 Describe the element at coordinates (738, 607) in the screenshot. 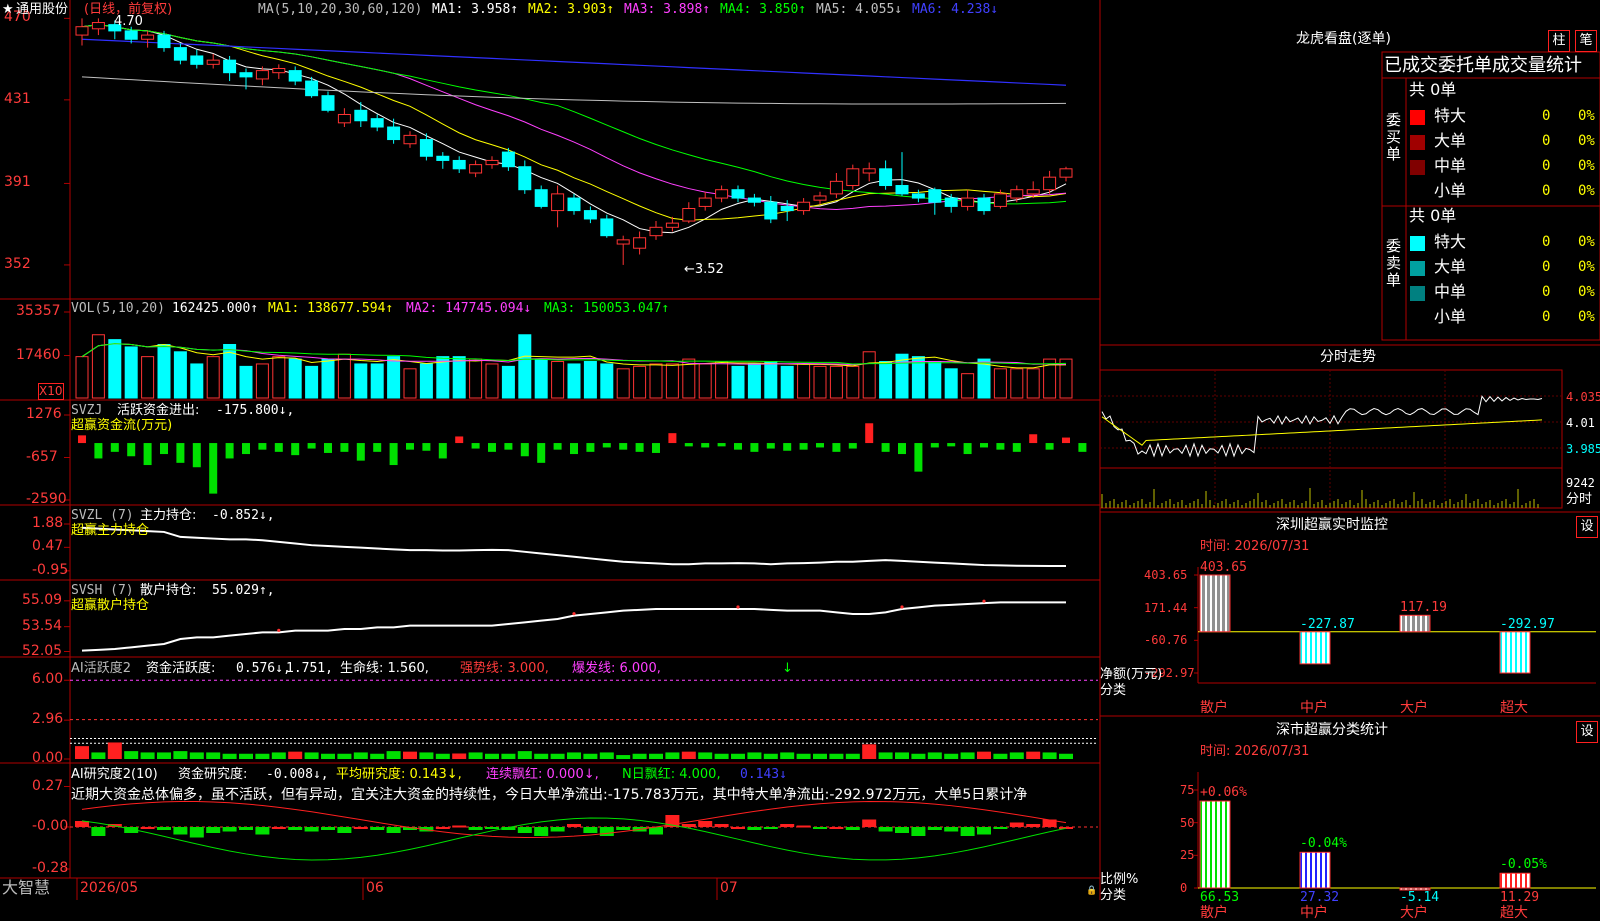

I see `signal-dot` at that location.